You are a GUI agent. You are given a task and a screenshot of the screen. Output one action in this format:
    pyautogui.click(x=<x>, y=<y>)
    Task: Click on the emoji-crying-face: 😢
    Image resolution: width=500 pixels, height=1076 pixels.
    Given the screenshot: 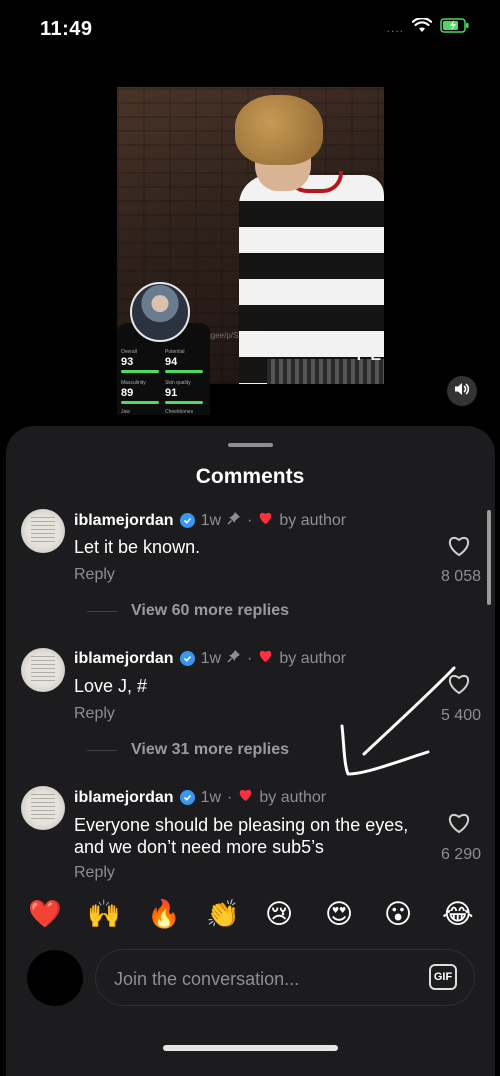 What is the action you would take?
    pyautogui.click(x=279, y=914)
    